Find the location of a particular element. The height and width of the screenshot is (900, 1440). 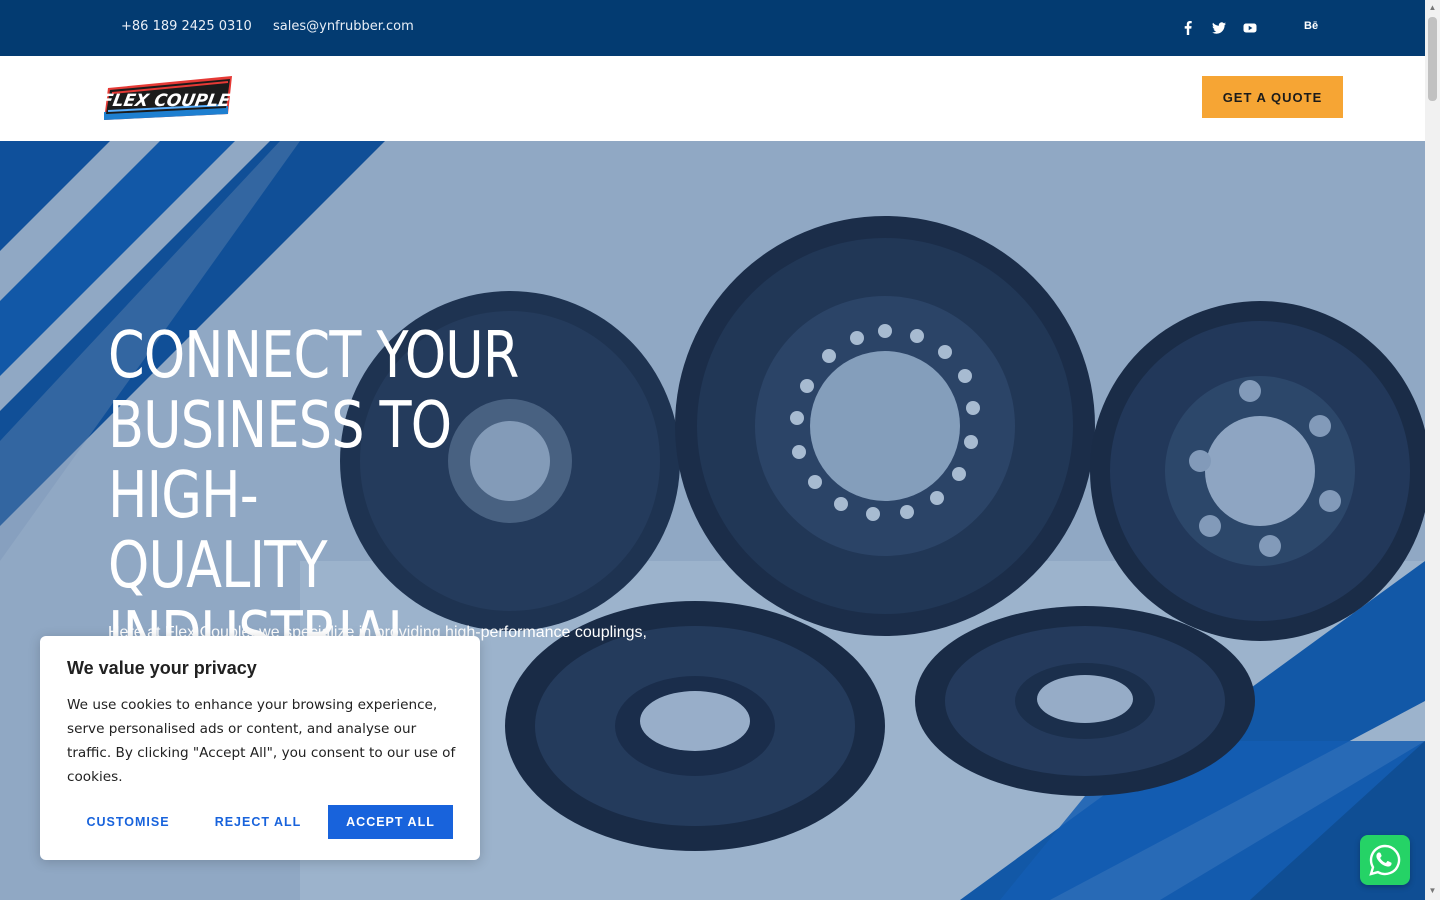

hero-title-line: BUSINESS TO HIGH- is located at coordinates (280, 461).